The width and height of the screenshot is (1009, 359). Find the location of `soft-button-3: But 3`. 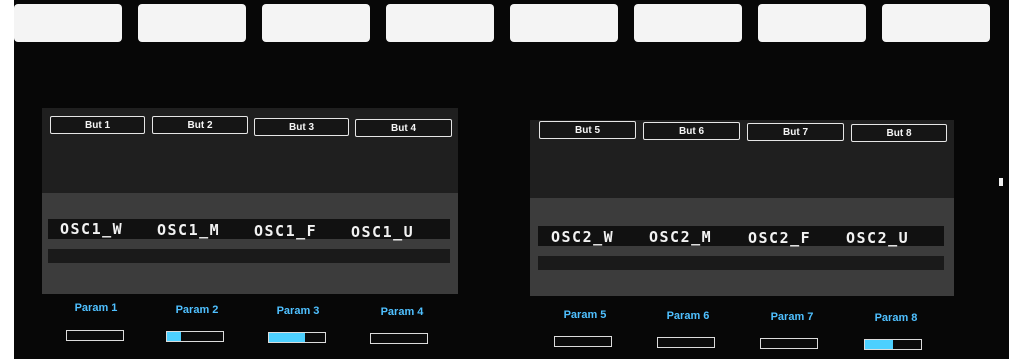

soft-button-3: But 3 is located at coordinates (301, 127).